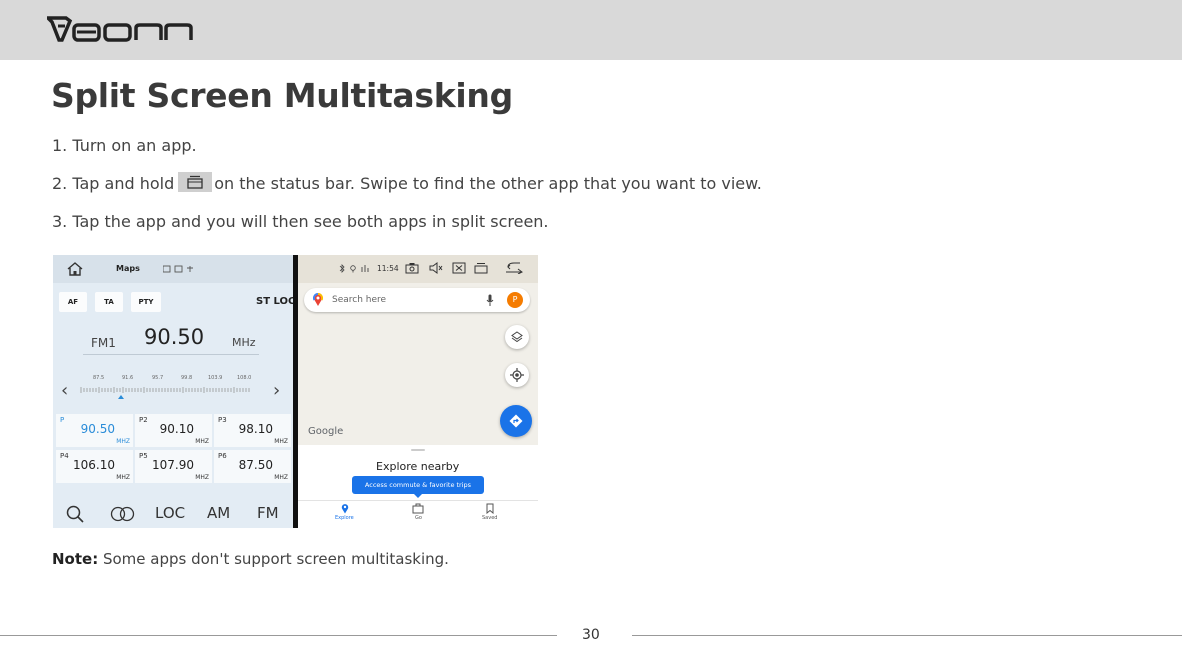 The image size is (1182, 651). What do you see at coordinates (412, 268) in the screenshot?
I see `camera-icon` at bounding box center [412, 268].